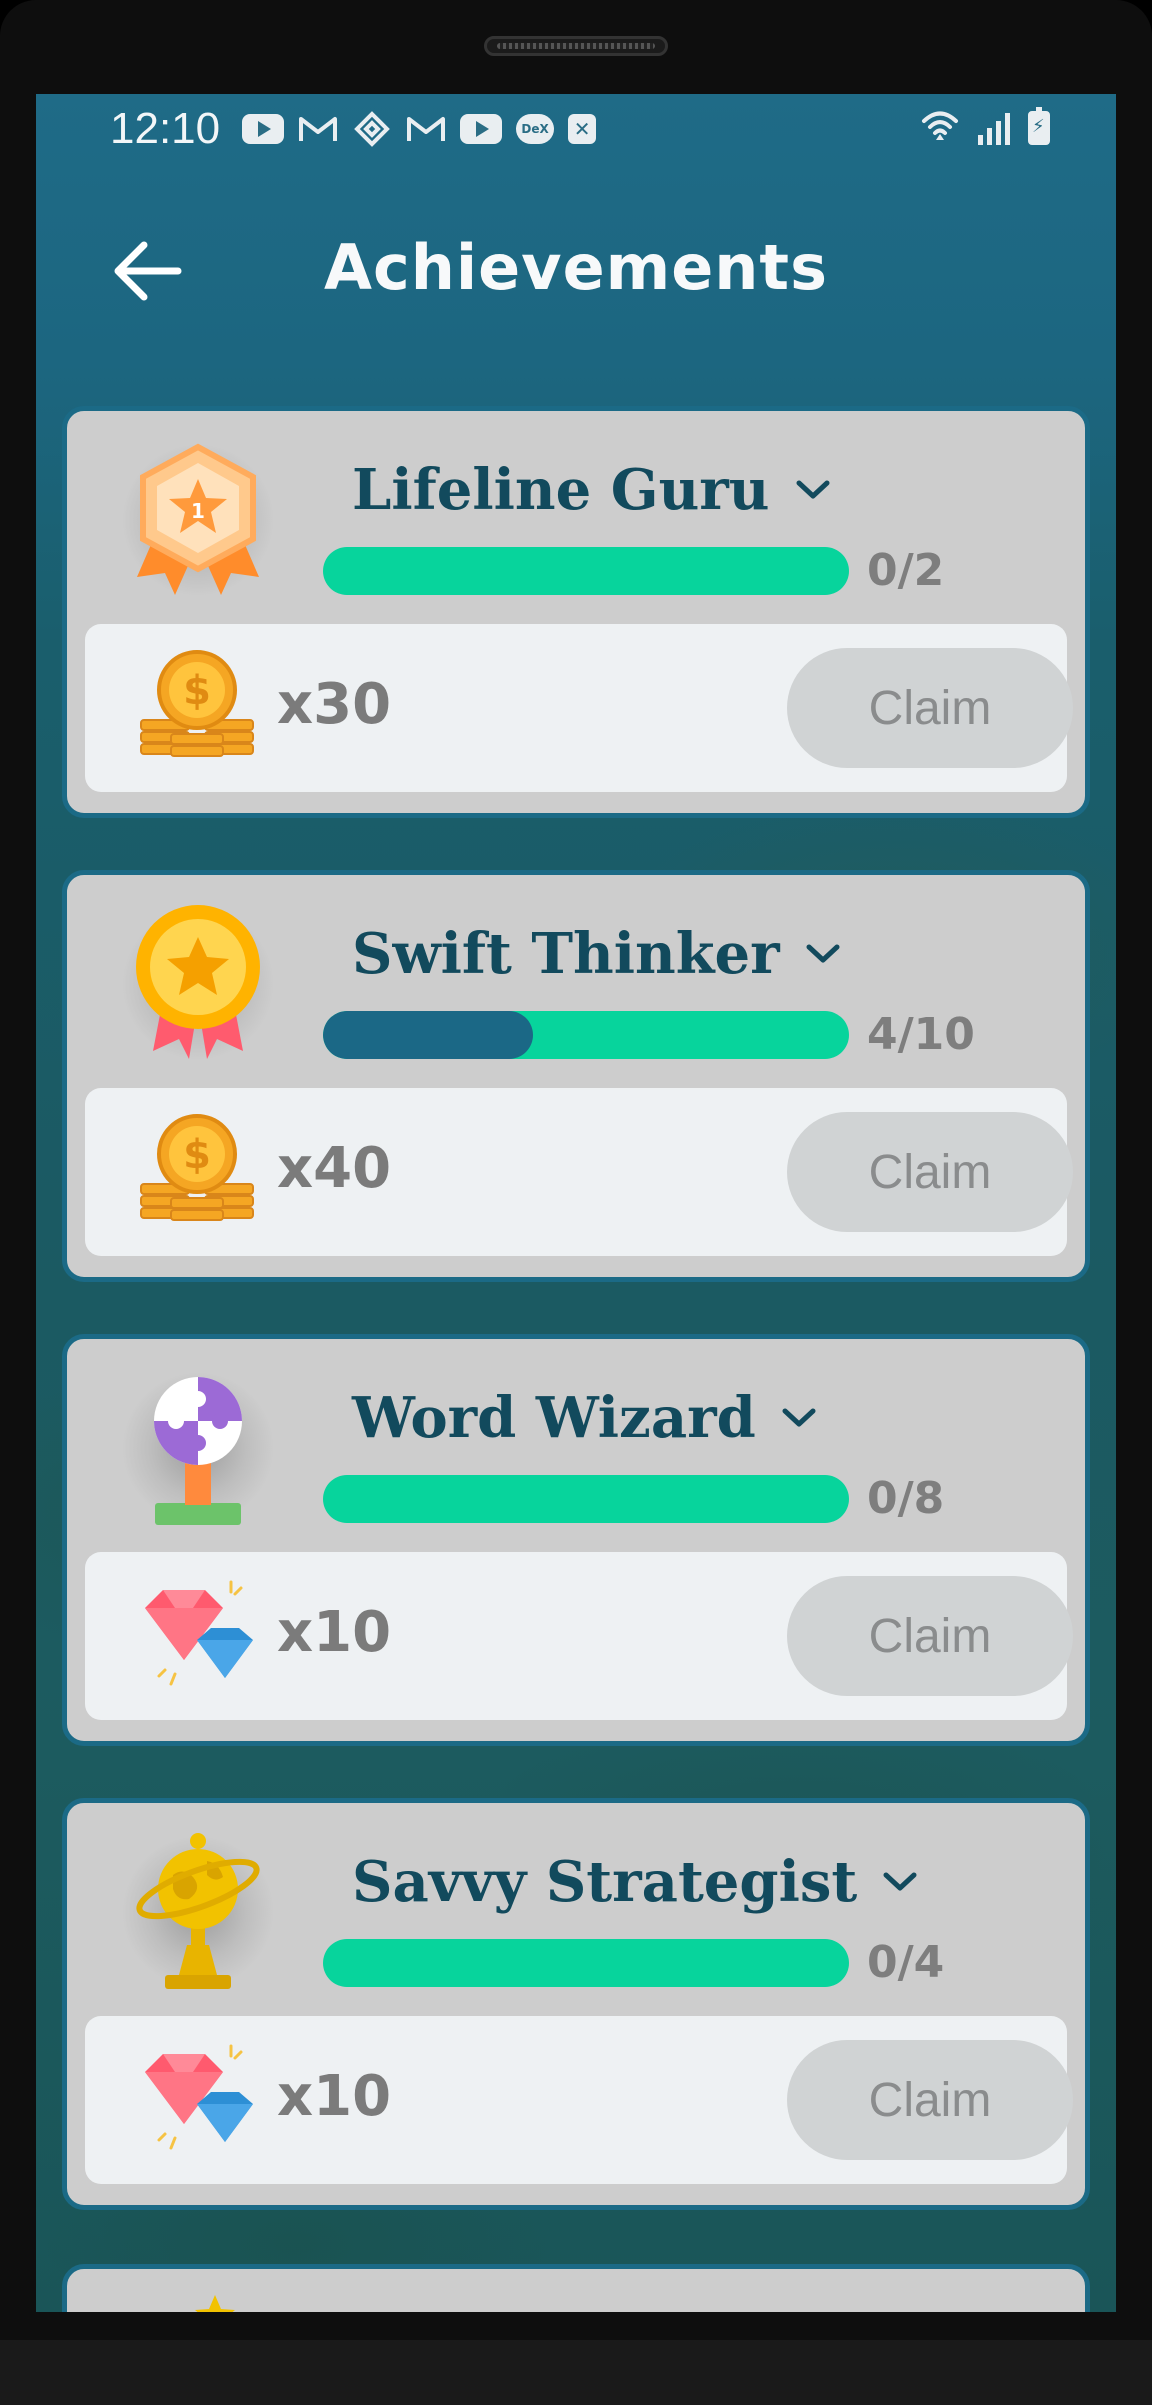  I want to click on achievement-header: 1 Lifeline Guru 0/2, so click(576, 518).